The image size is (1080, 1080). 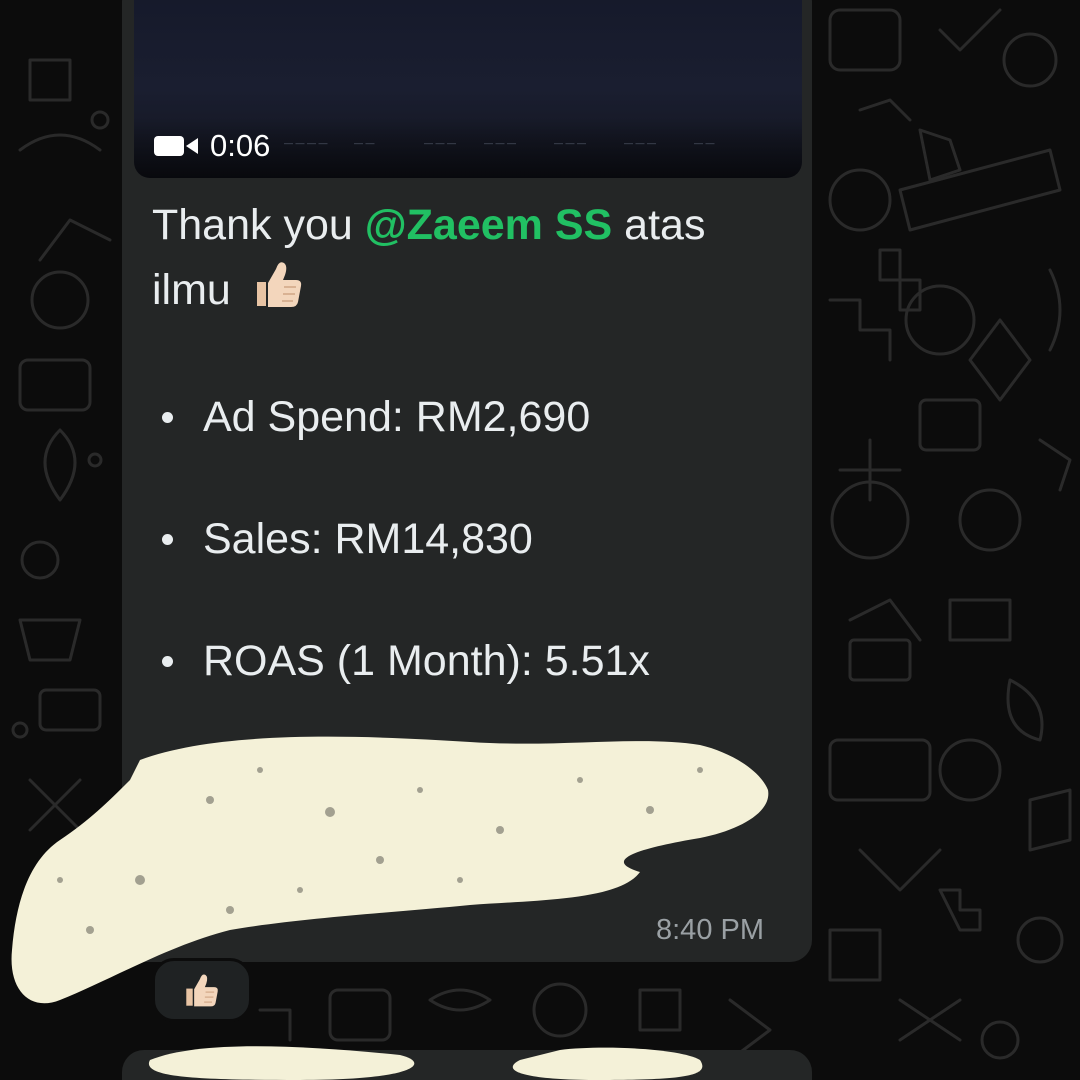 I want to click on stat-label: ROAS (1 Month): 5.51x, so click(x=426, y=661).